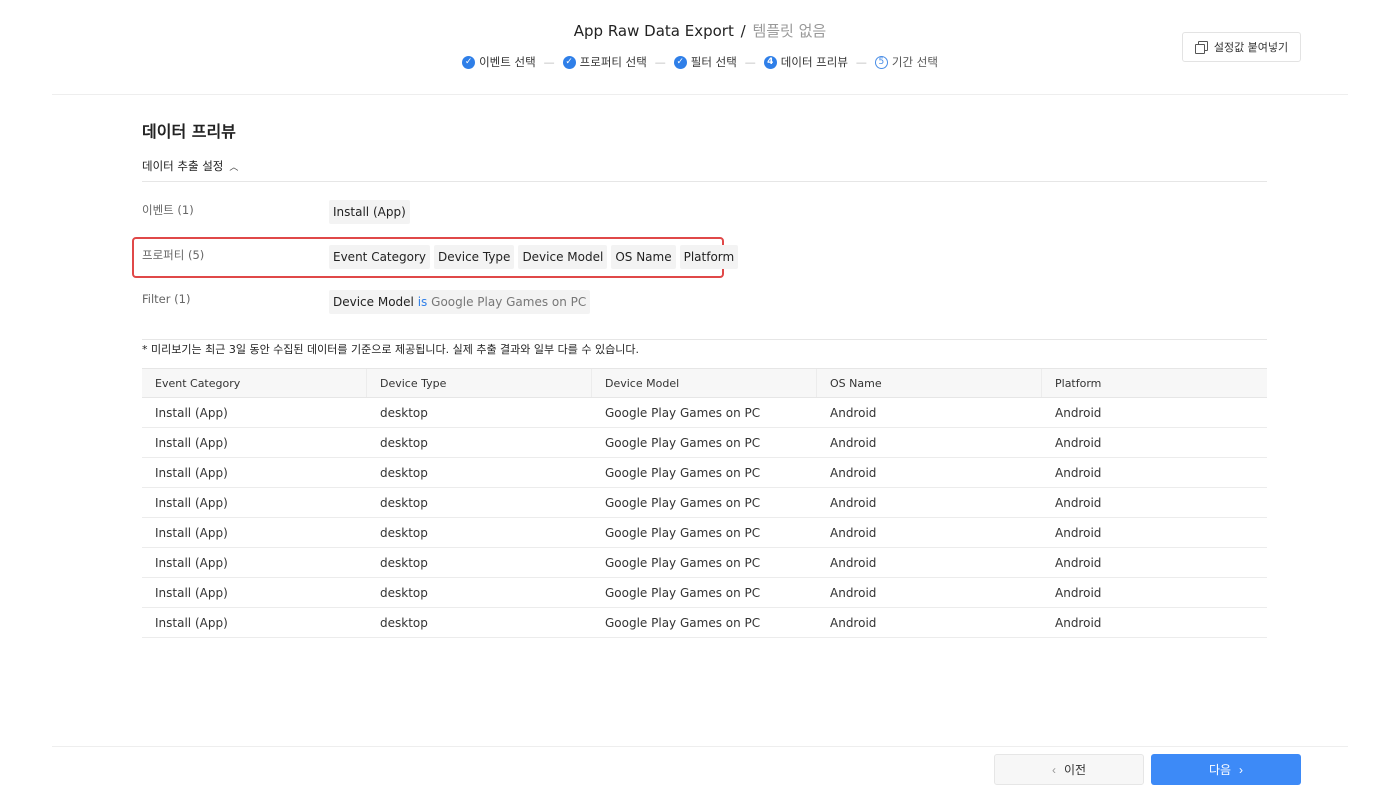 This screenshot has width=1400, height=800. What do you see at coordinates (789, 31) in the screenshot?
I see `template-name: 템플릿 없음` at bounding box center [789, 31].